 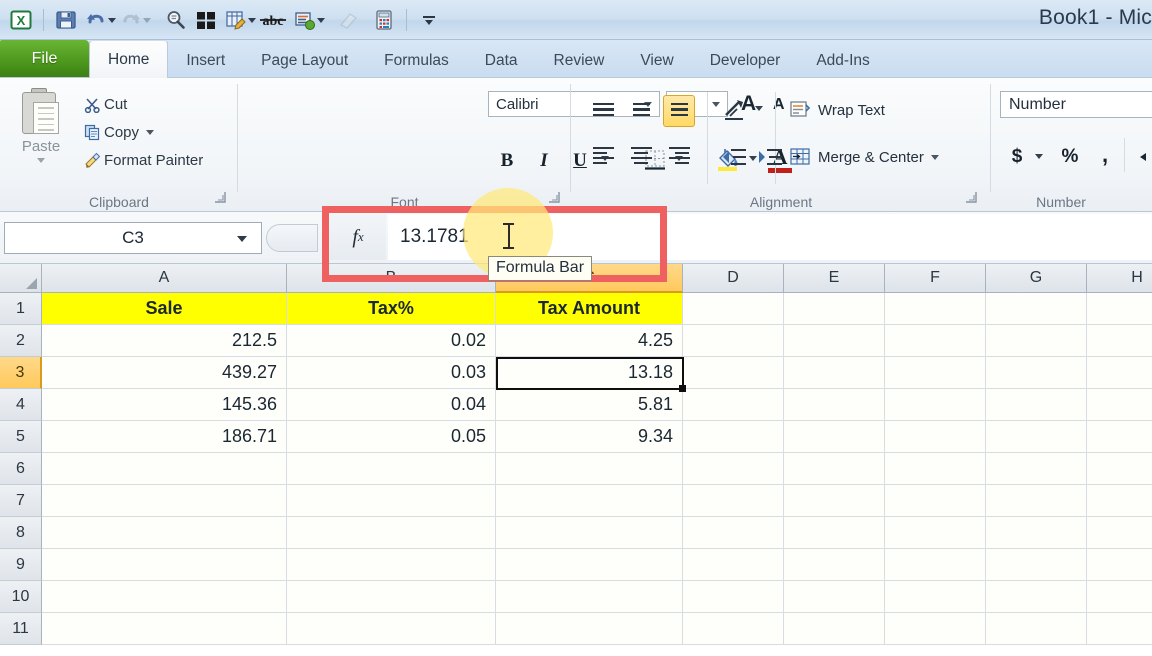 What do you see at coordinates (579, 61) in the screenshot?
I see `tab-review: Review` at bounding box center [579, 61].